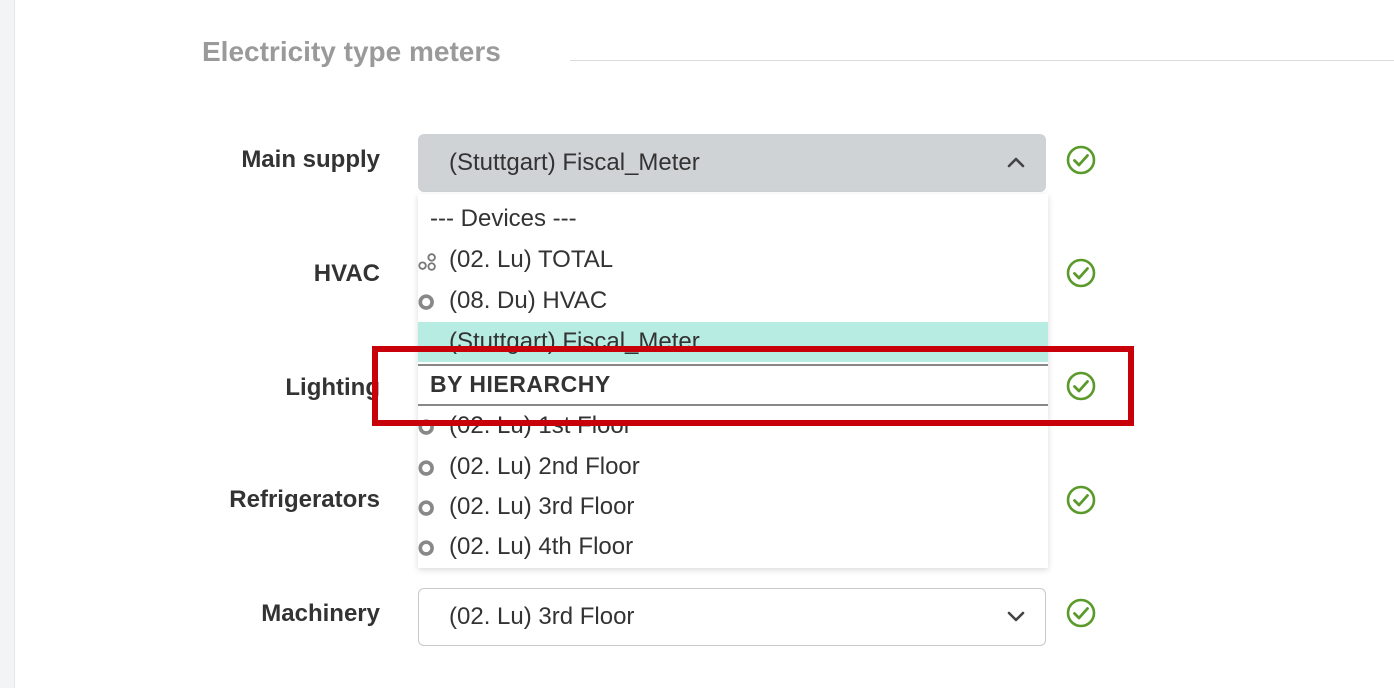  I want to click on option-label: (02. Lu) TOTAL, so click(531, 259).